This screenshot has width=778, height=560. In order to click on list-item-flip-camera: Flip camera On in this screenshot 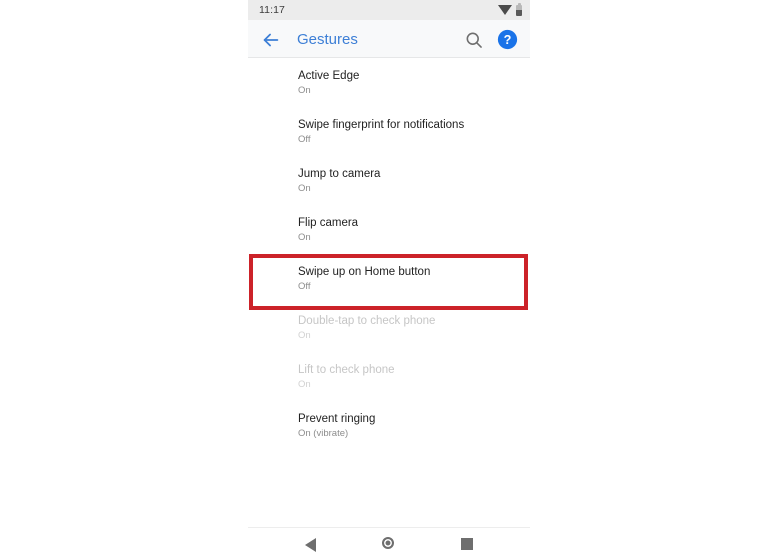, I will do `click(389, 229)`.